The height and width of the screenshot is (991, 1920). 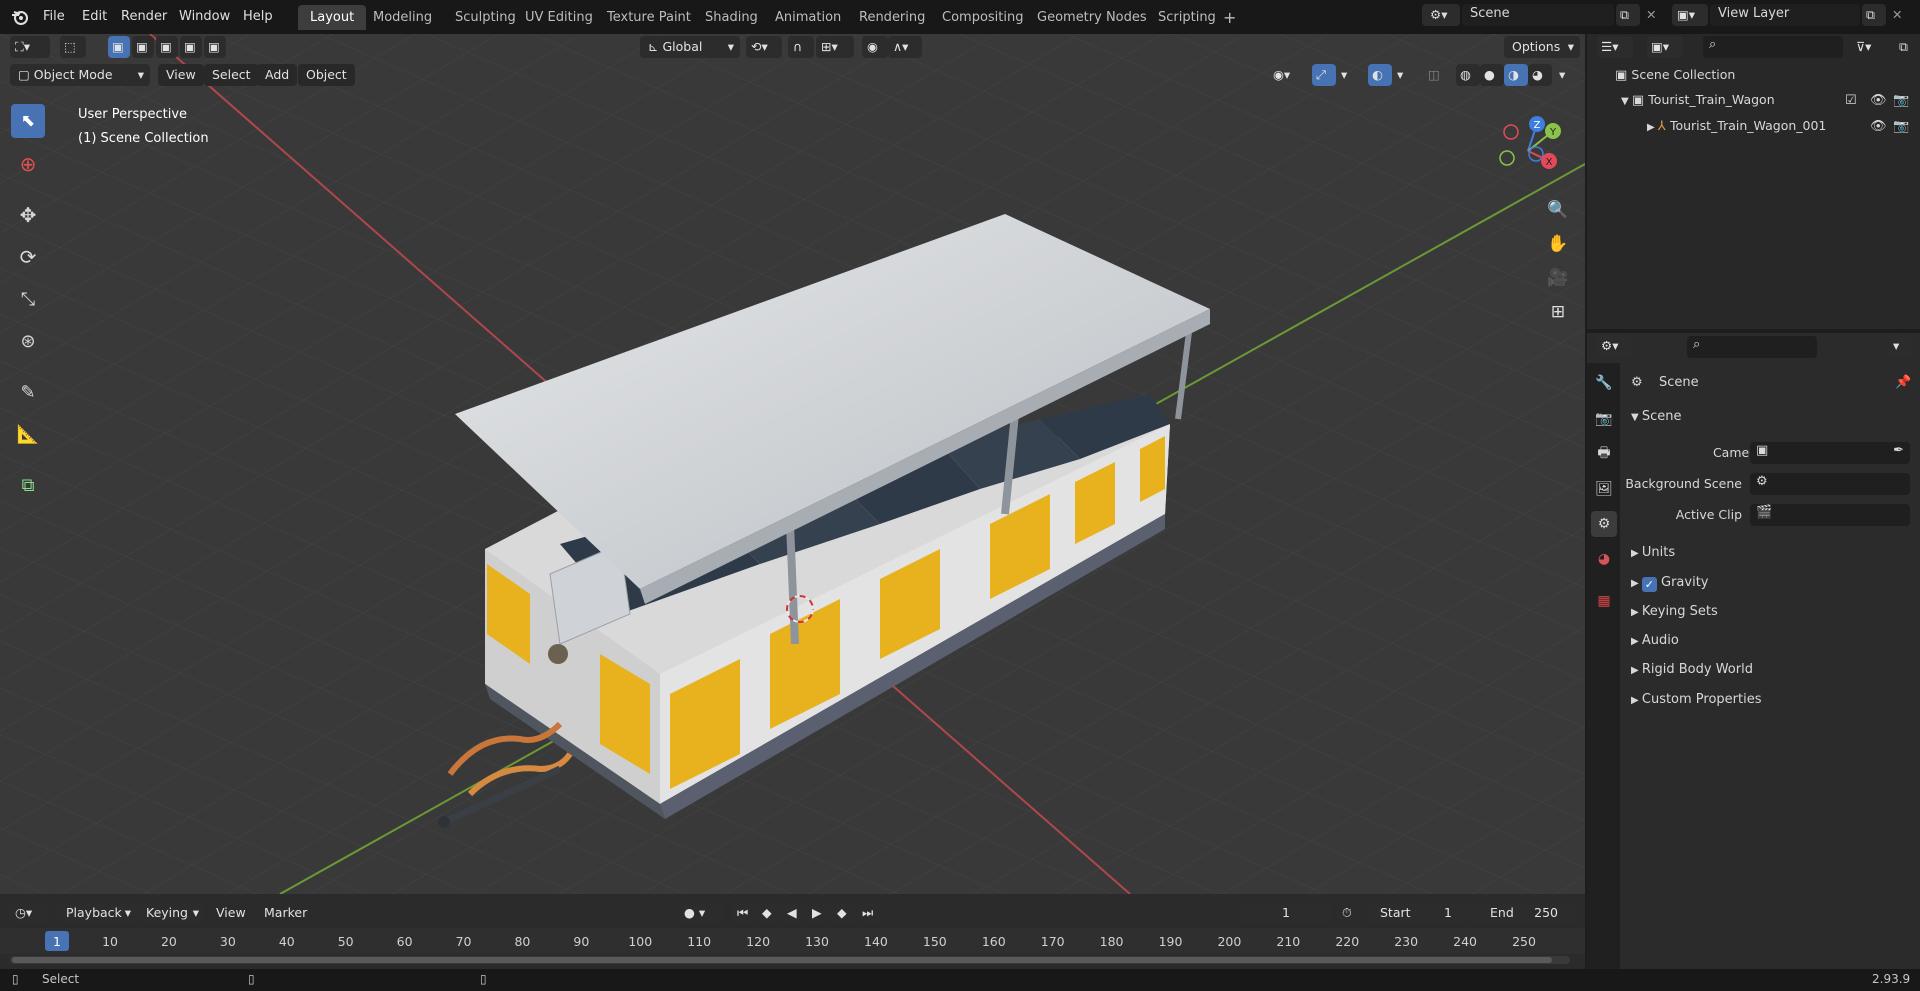 What do you see at coordinates (1416, 913) in the screenshot?
I see `start-frame-field: Start 1` at bounding box center [1416, 913].